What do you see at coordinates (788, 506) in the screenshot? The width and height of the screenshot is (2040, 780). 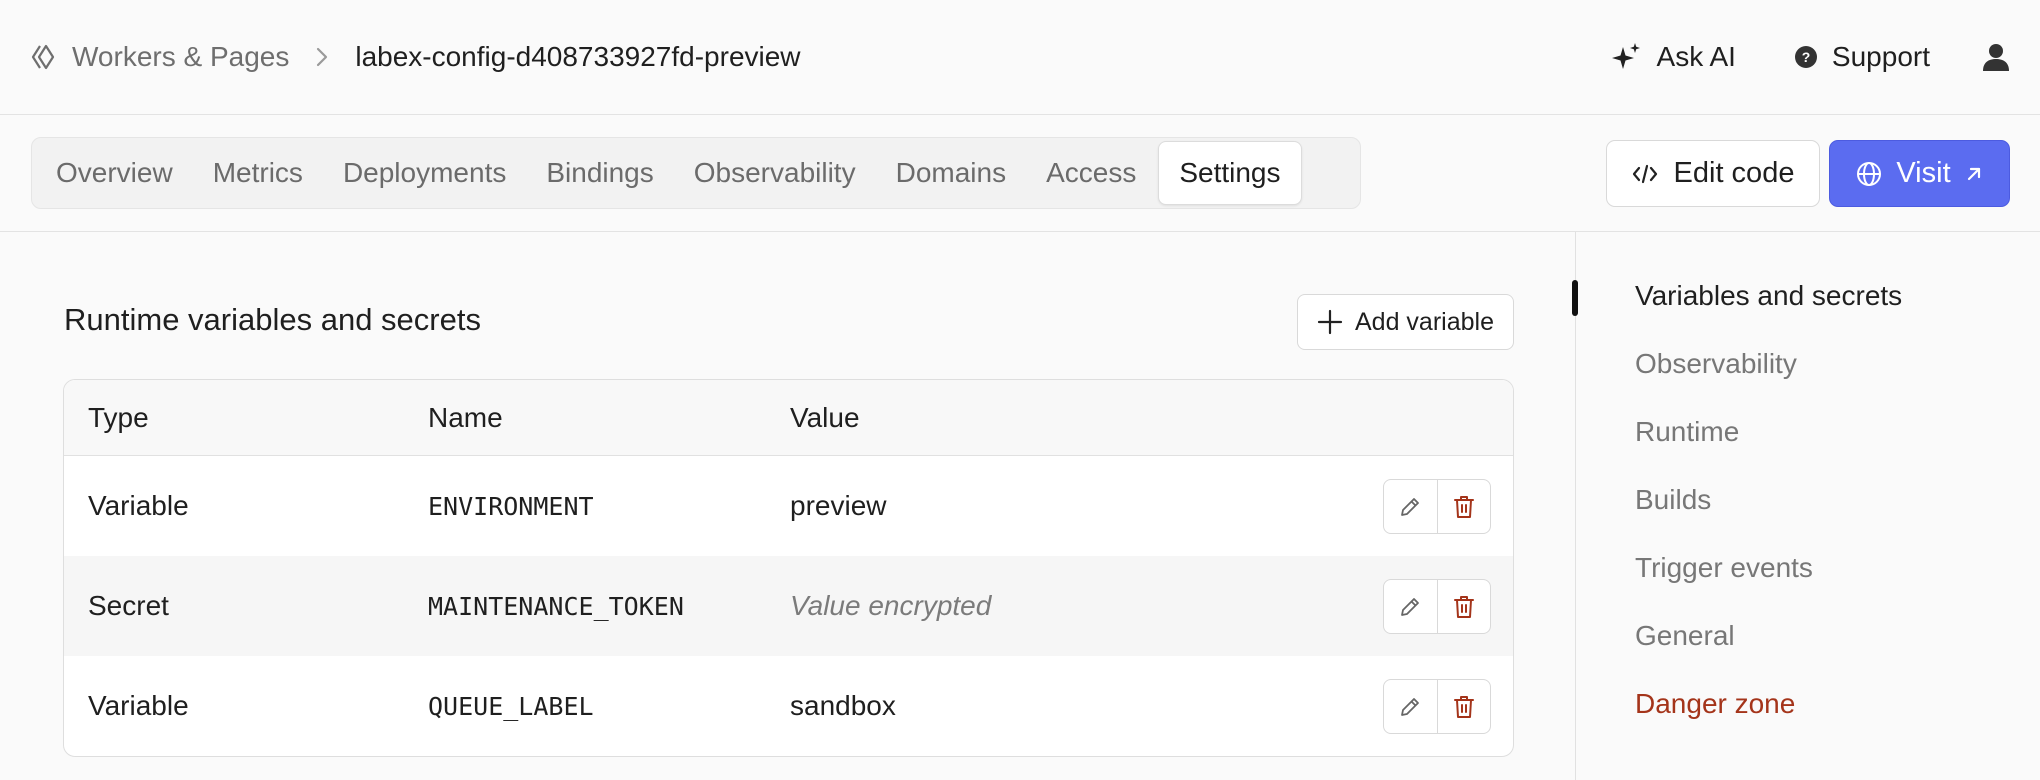 I see `table-row: Variable ENVIRONMENT preview` at bounding box center [788, 506].